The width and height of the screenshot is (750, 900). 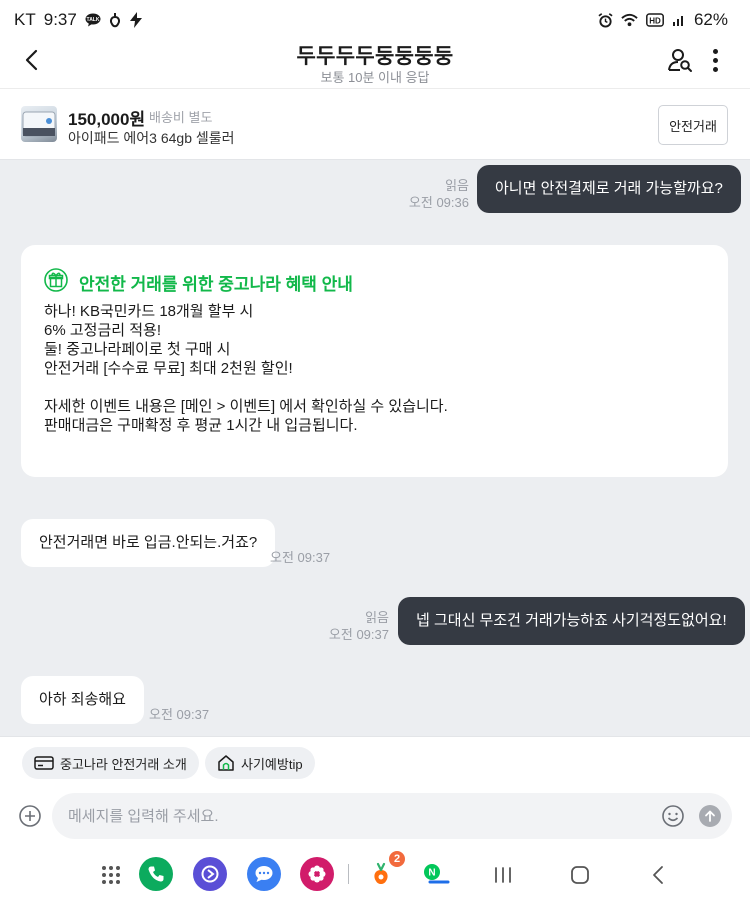 What do you see at coordinates (375, 56) in the screenshot?
I see `page-title: 두두두두둥둥둥둥` at bounding box center [375, 56].